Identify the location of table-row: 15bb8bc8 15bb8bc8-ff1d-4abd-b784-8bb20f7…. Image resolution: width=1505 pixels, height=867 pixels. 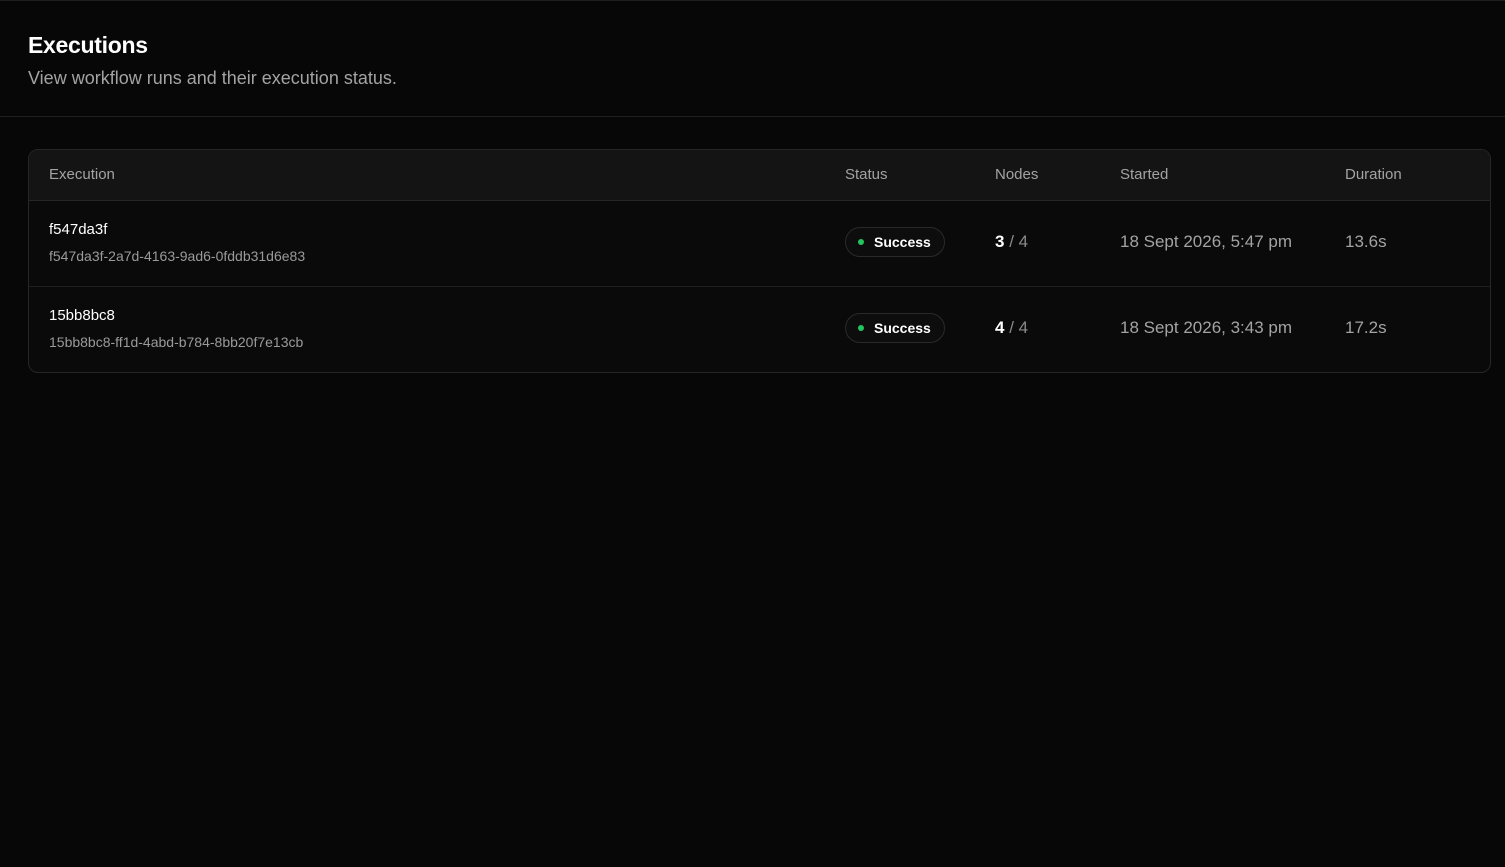
(759, 329).